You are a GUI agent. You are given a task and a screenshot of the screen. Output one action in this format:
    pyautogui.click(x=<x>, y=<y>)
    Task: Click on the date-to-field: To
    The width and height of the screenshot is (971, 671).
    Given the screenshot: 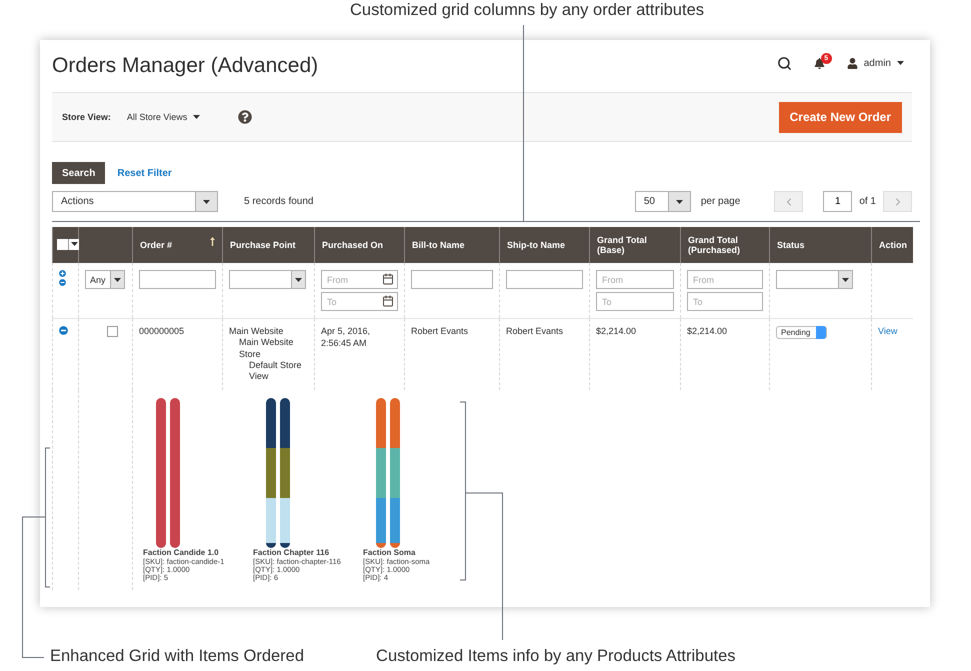 What is the action you would take?
    pyautogui.click(x=359, y=301)
    